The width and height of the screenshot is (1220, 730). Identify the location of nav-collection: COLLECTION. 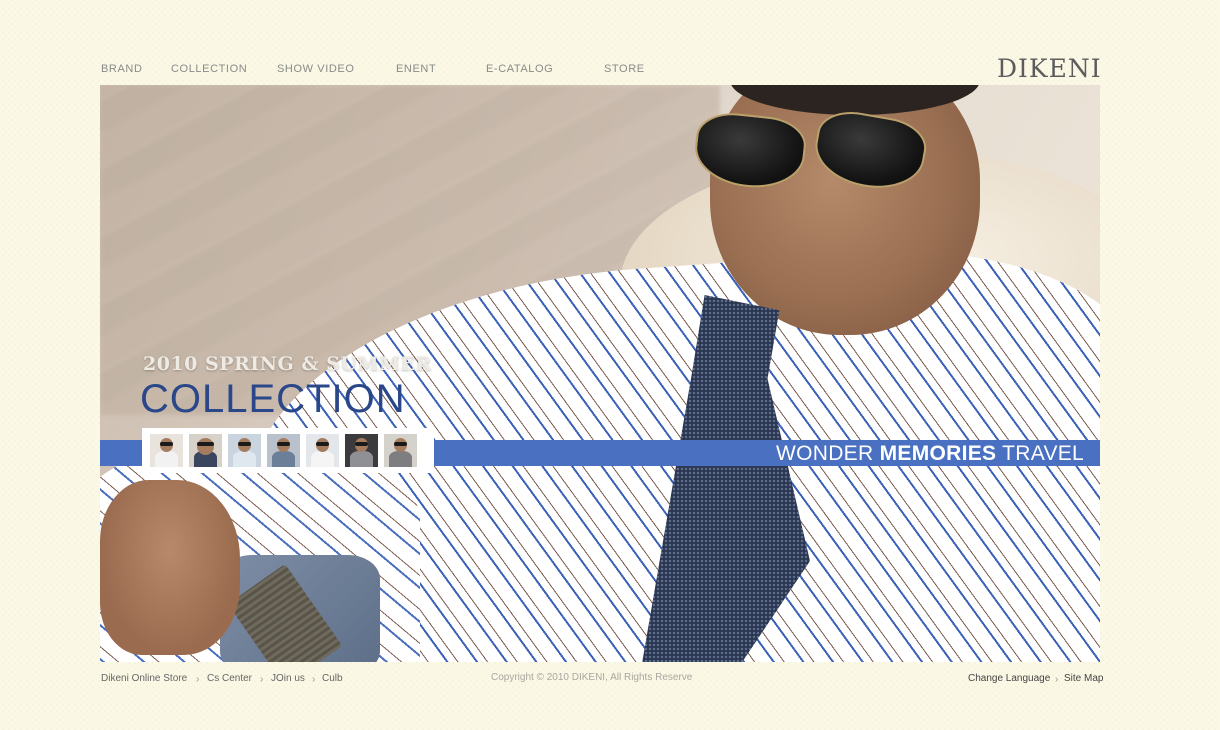
(209, 69).